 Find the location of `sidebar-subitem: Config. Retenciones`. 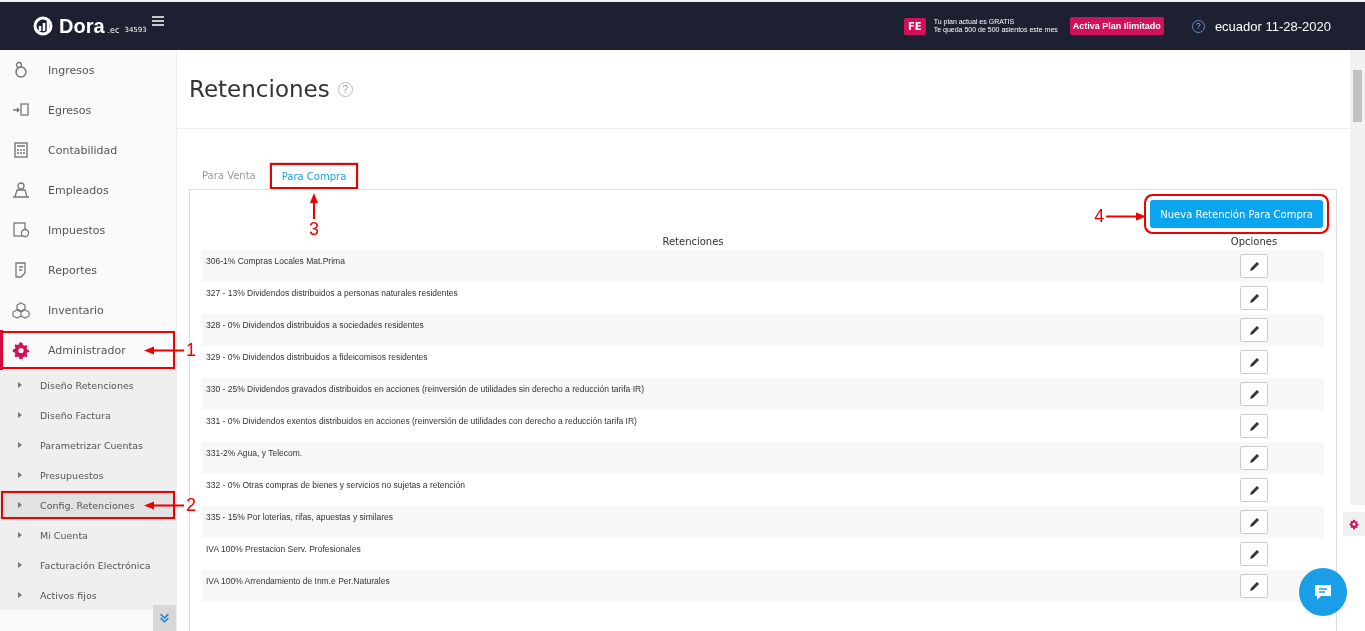

sidebar-subitem: Config. Retenciones is located at coordinates (88, 505).